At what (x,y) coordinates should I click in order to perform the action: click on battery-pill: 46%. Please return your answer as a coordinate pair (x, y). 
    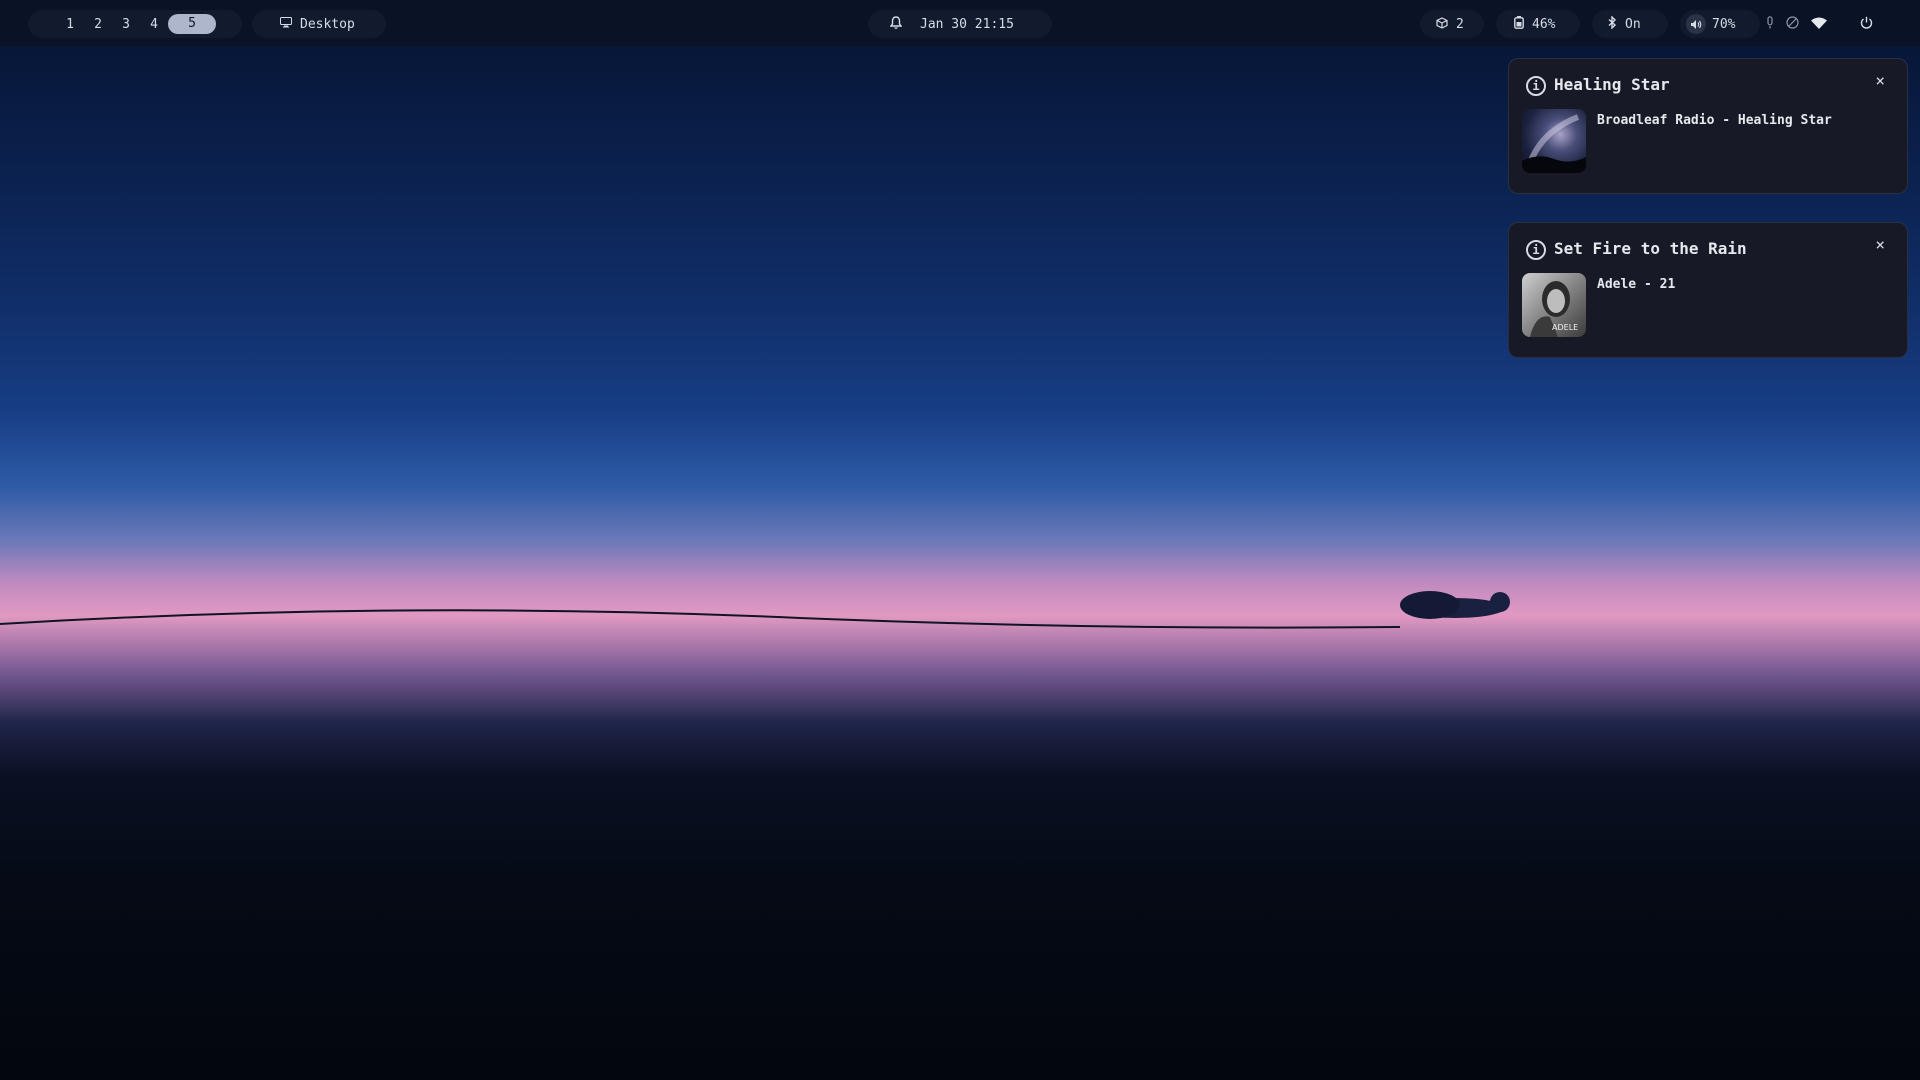
    Looking at the image, I should click on (1538, 24).